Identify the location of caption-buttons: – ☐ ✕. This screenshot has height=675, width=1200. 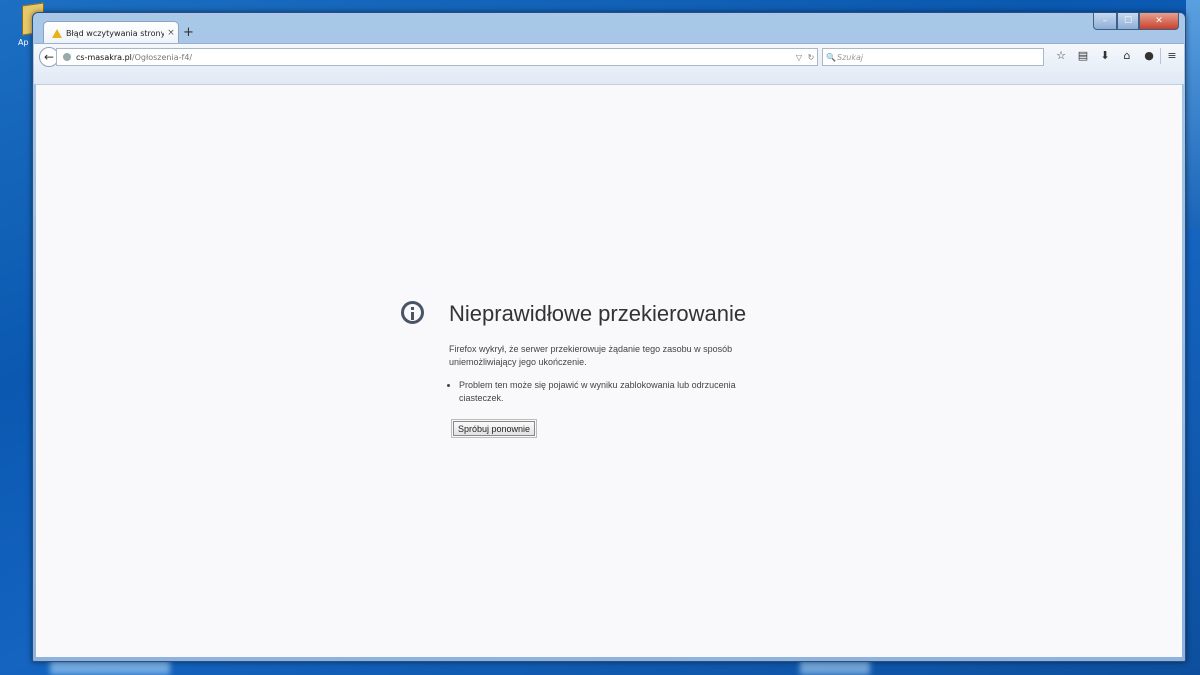
(1136, 21).